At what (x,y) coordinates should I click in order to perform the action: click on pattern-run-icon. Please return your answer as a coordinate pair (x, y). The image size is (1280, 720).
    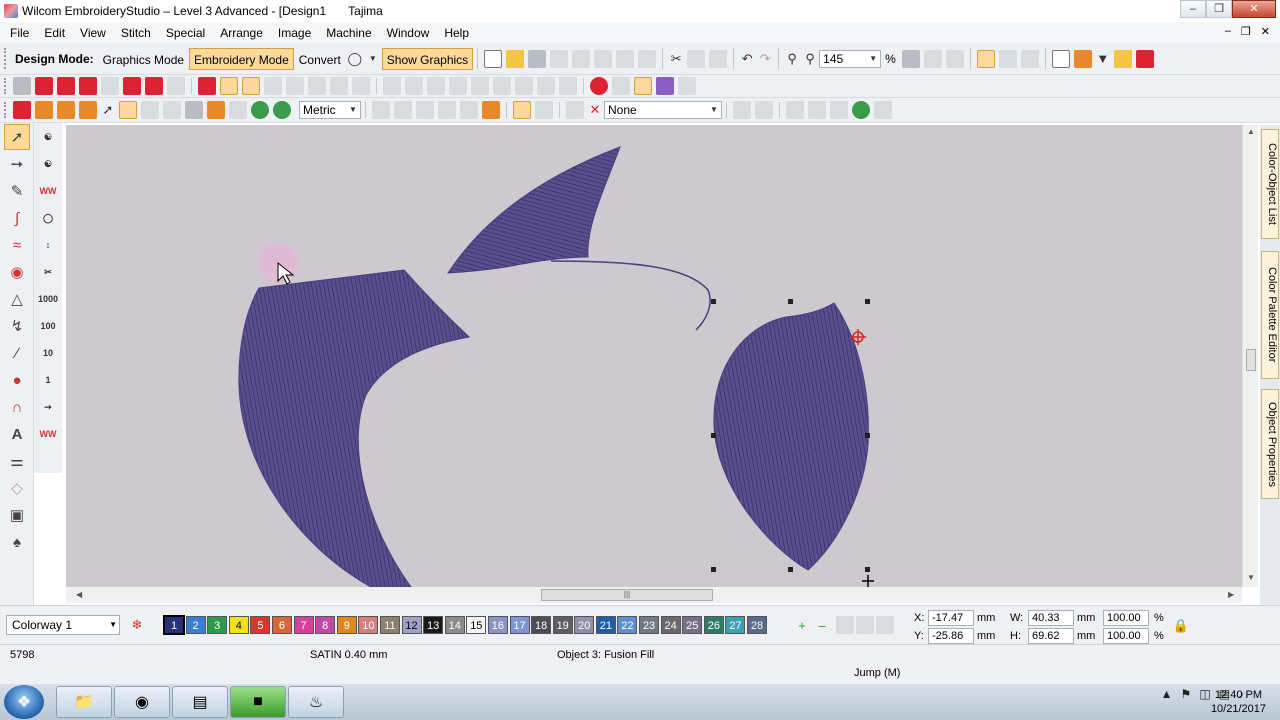
    Looking at the image, I should click on (361, 86).